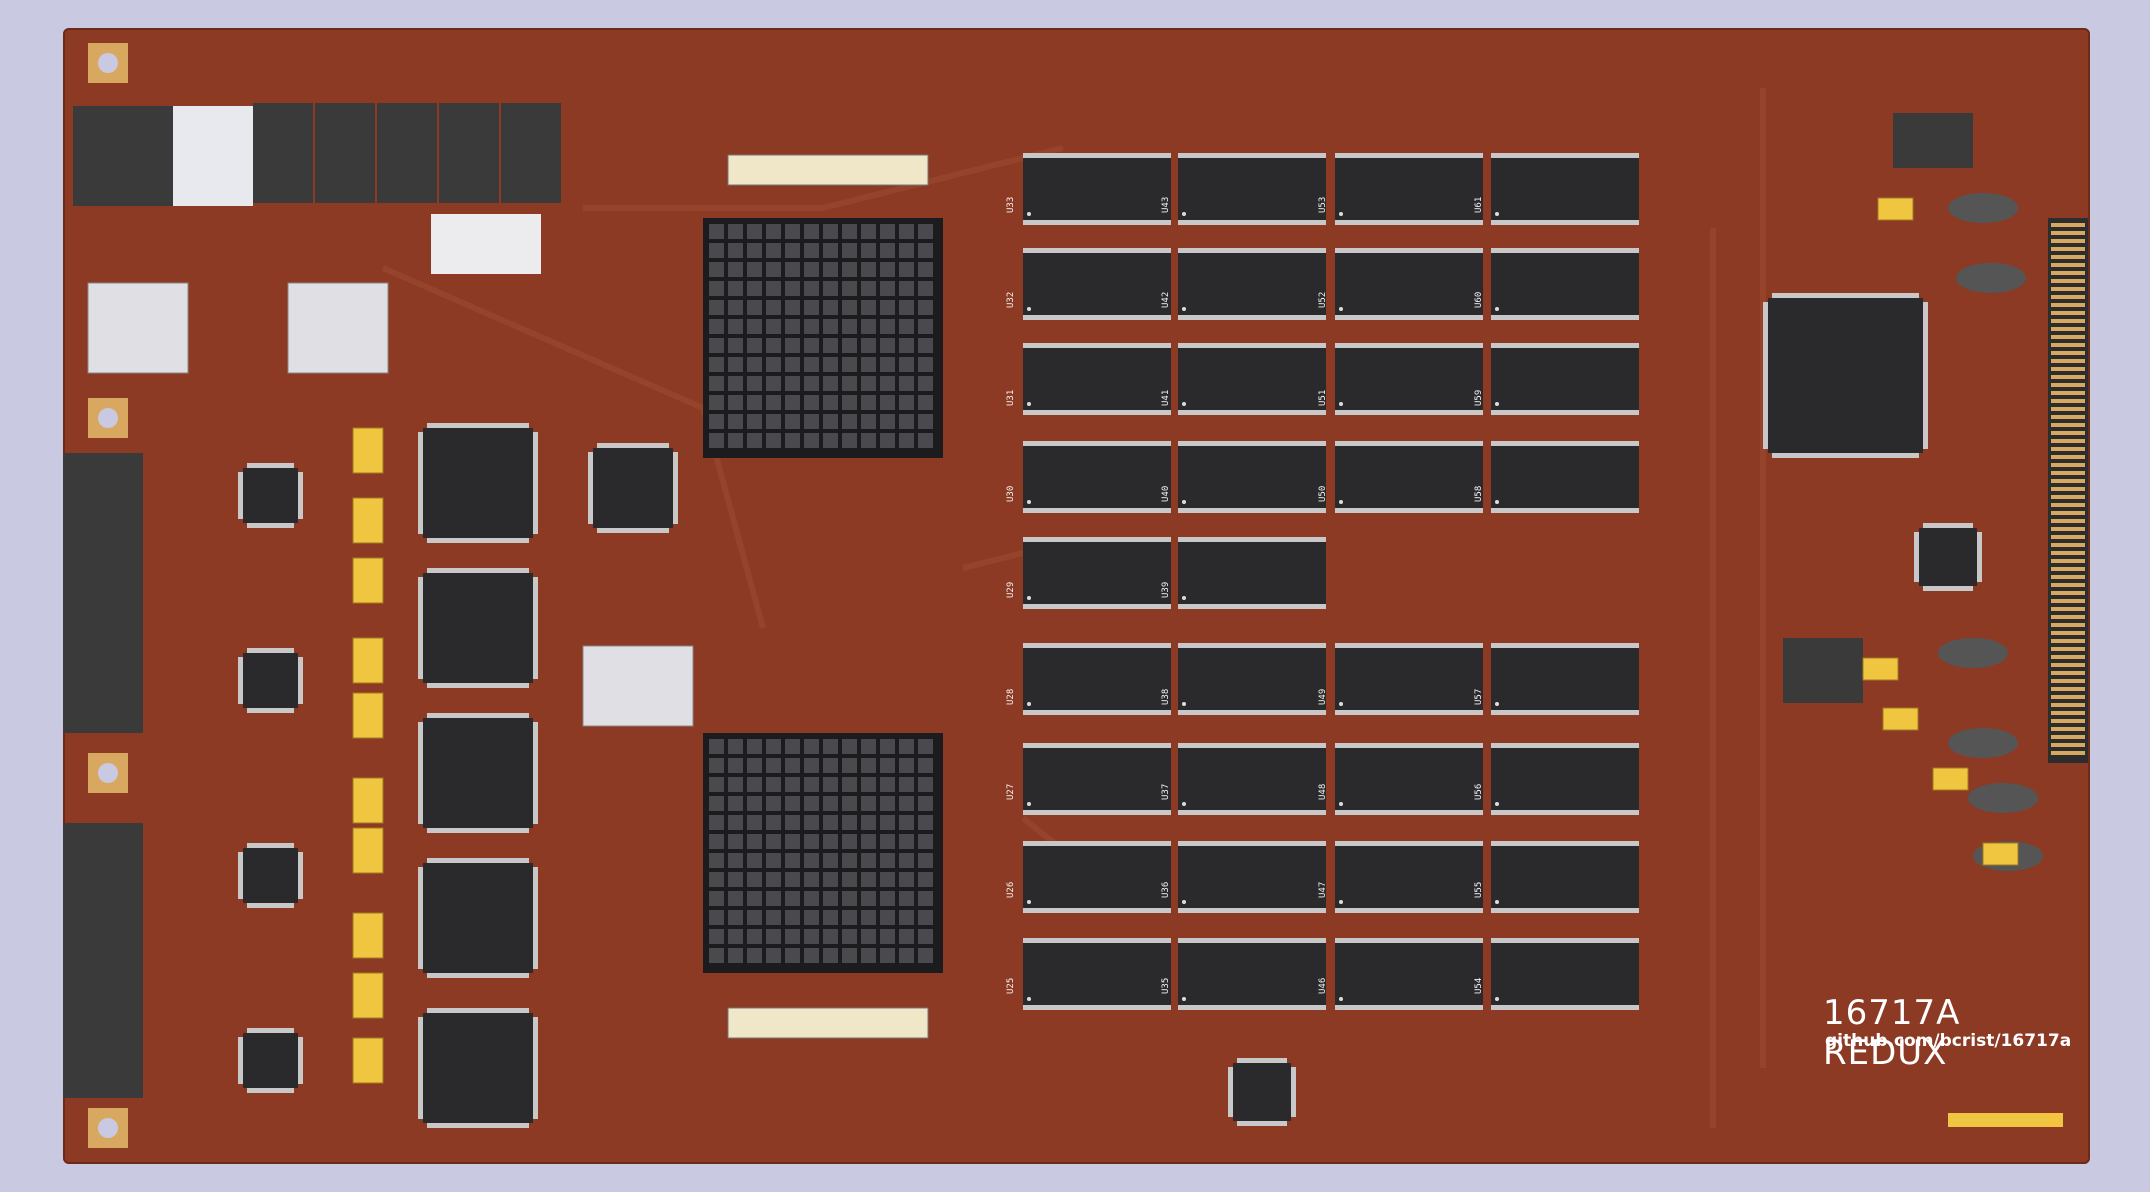 This screenshot has width=2150, height=1192. What do you see at coordinates (1262, 1092) in the screenshot?
I see `bottom-qfp` at bounding box center [1262, 1092].